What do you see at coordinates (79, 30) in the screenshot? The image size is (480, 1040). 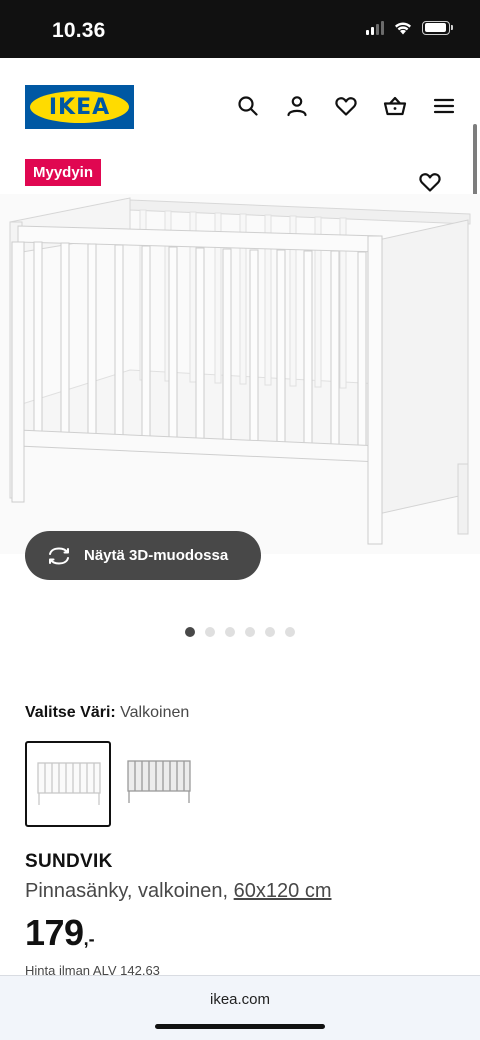 I see `status-time: 10.36` at bounding box center [79, 30].